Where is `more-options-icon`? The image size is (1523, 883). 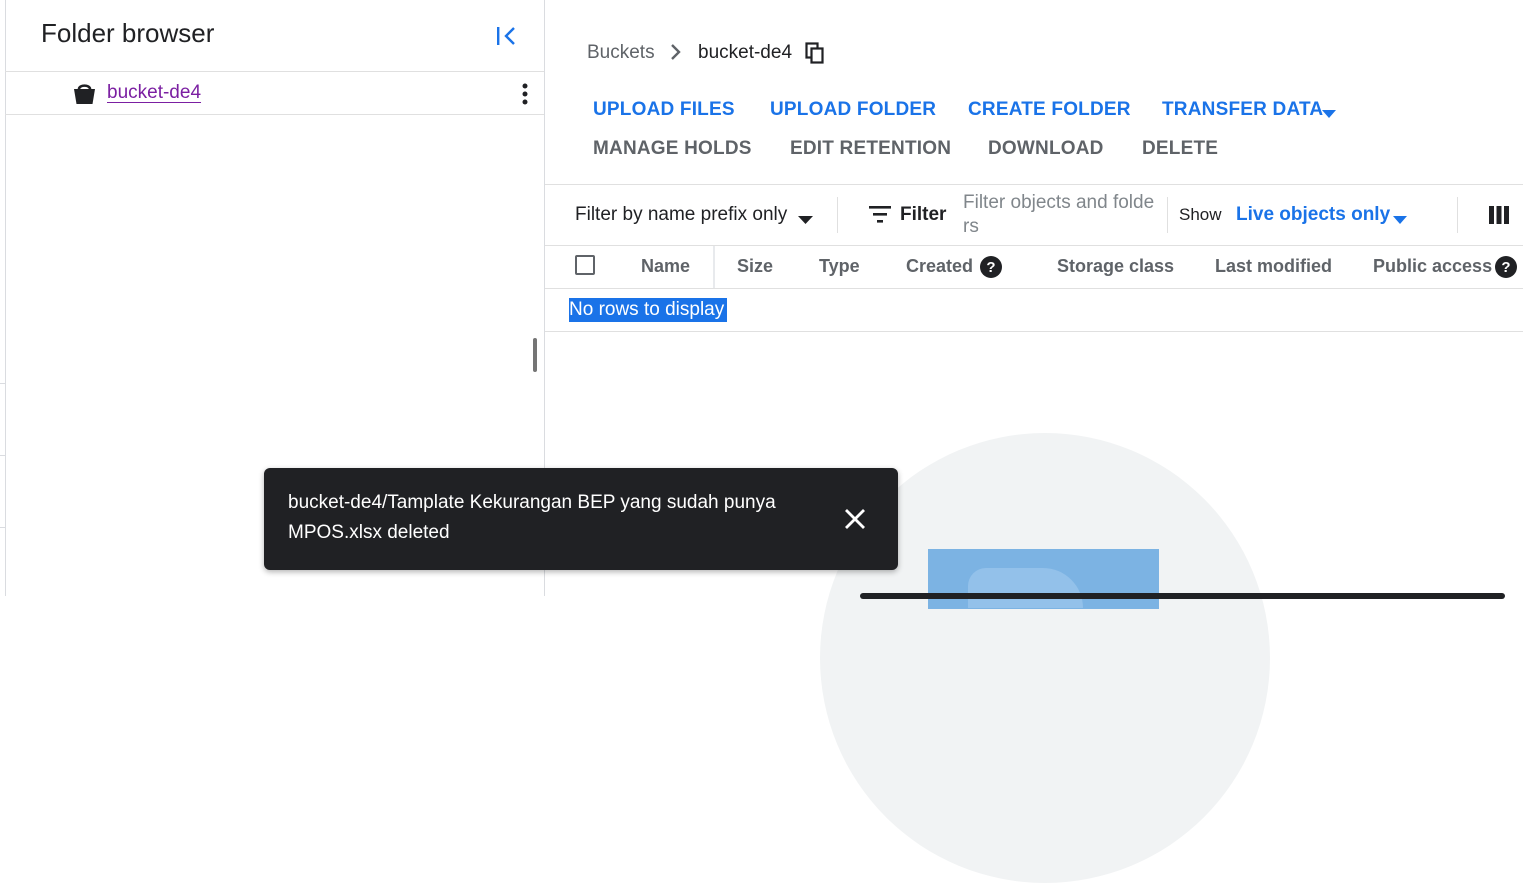
more-options-icon is located at coordinates (525, 94).